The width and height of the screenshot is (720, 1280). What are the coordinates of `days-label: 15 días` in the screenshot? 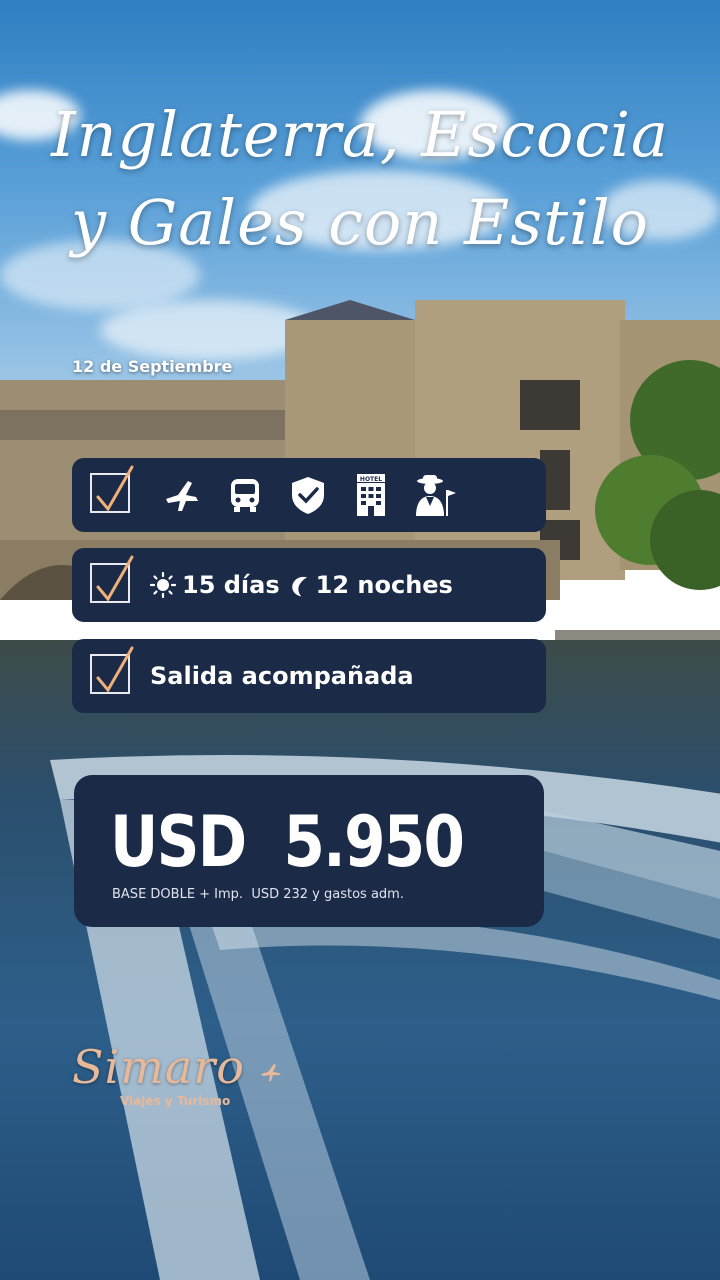 It's located at (231, 585).